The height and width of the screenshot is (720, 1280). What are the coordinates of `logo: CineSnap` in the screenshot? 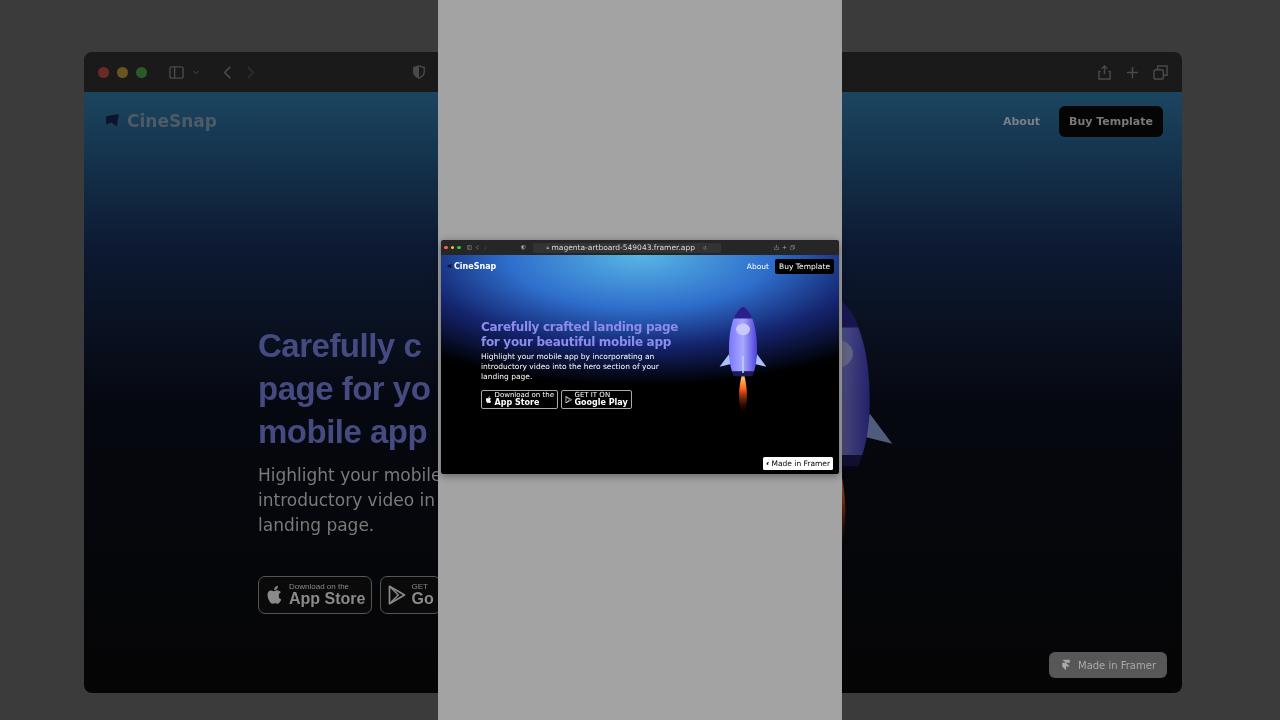 It's located at (472, 266).